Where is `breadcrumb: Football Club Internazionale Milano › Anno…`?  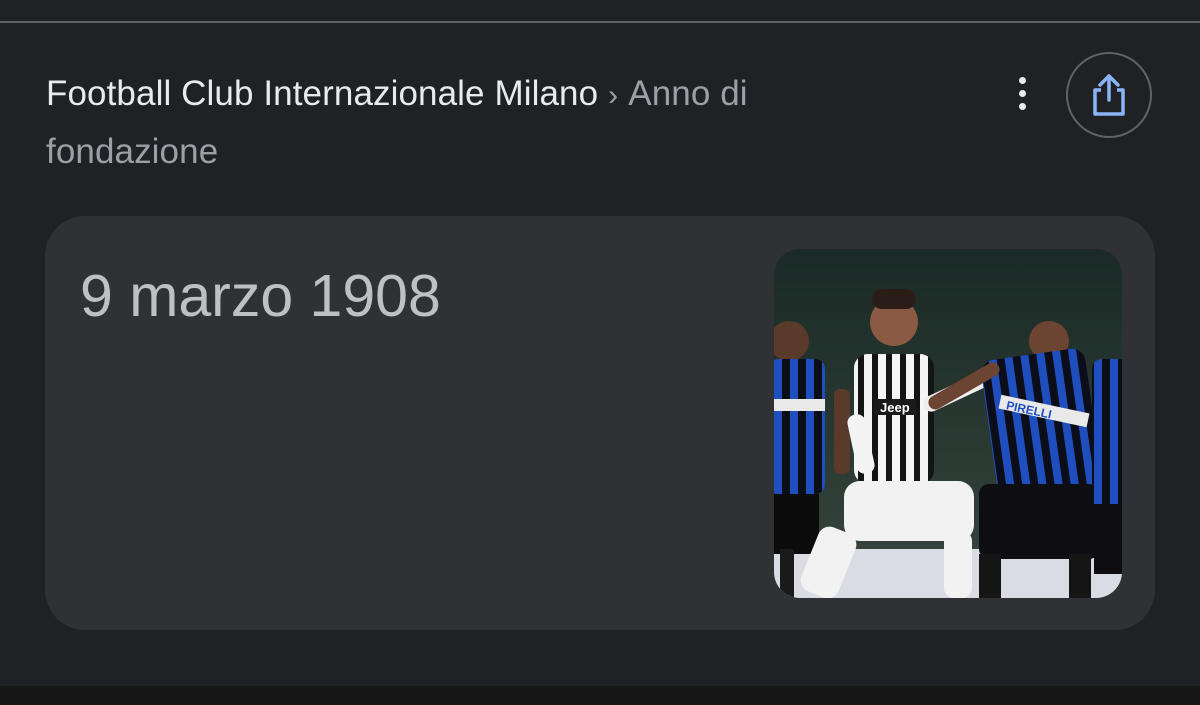 breadcrumb: Football Club Internazionale Milano › Anno… is located at coordinates (476, 123).